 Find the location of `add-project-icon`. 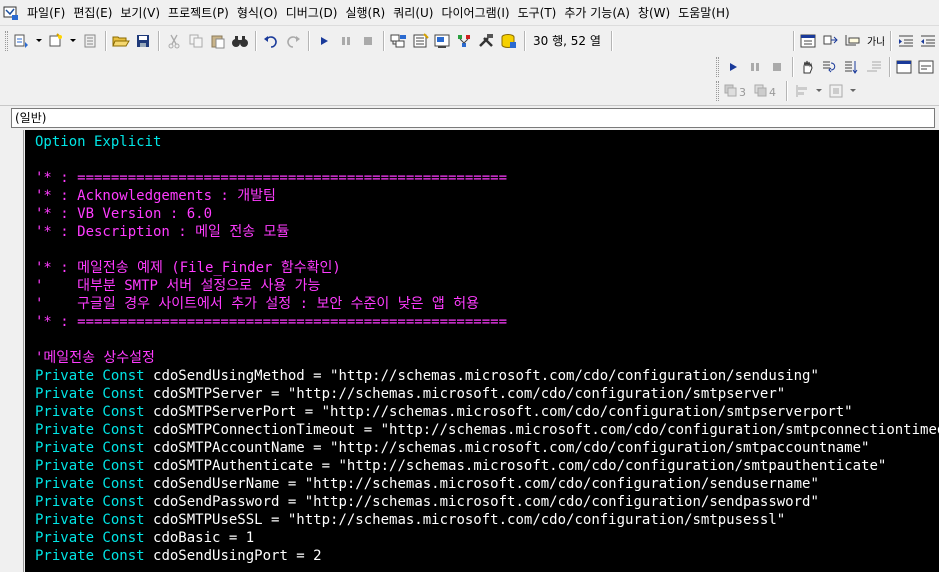

add-project-icon is located at coordinates (22, 41).